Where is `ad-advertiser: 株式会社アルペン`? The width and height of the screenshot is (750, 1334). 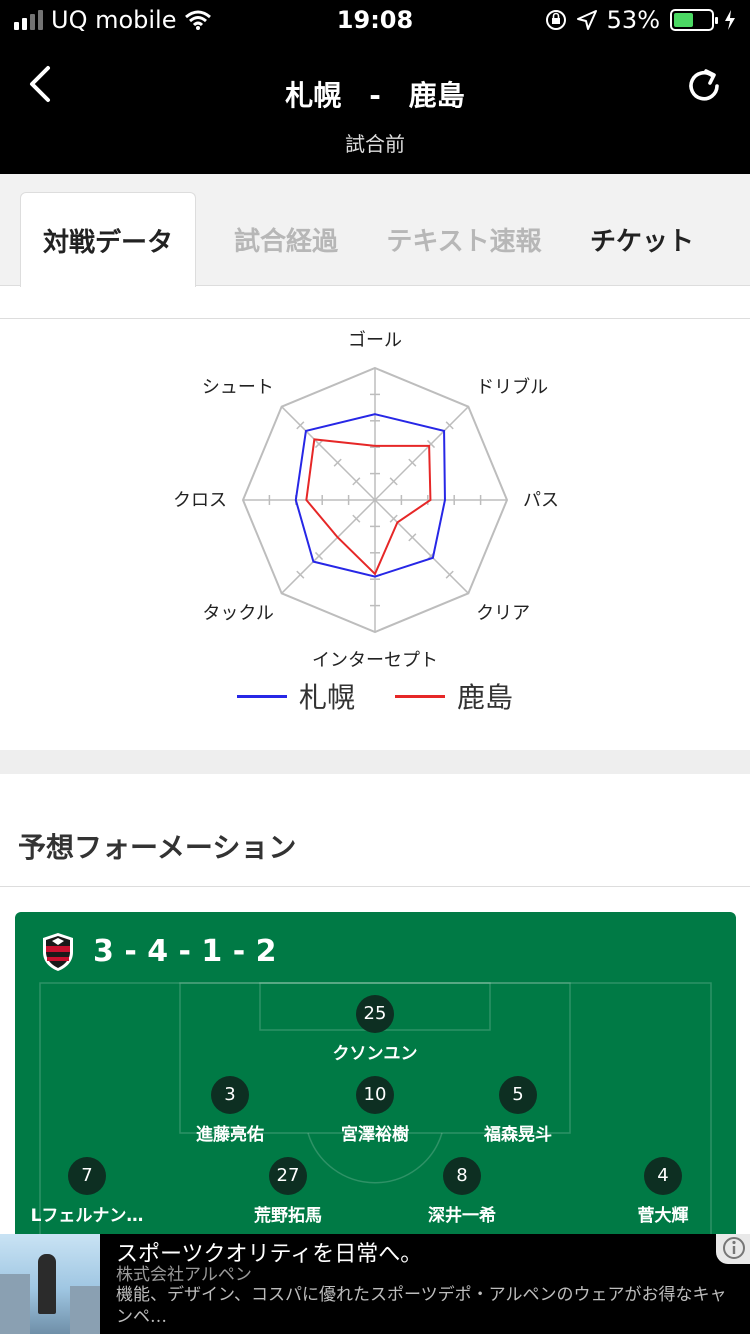
ad-advertiser: 株式会社アルペン is located at coordinates (184, 1275).